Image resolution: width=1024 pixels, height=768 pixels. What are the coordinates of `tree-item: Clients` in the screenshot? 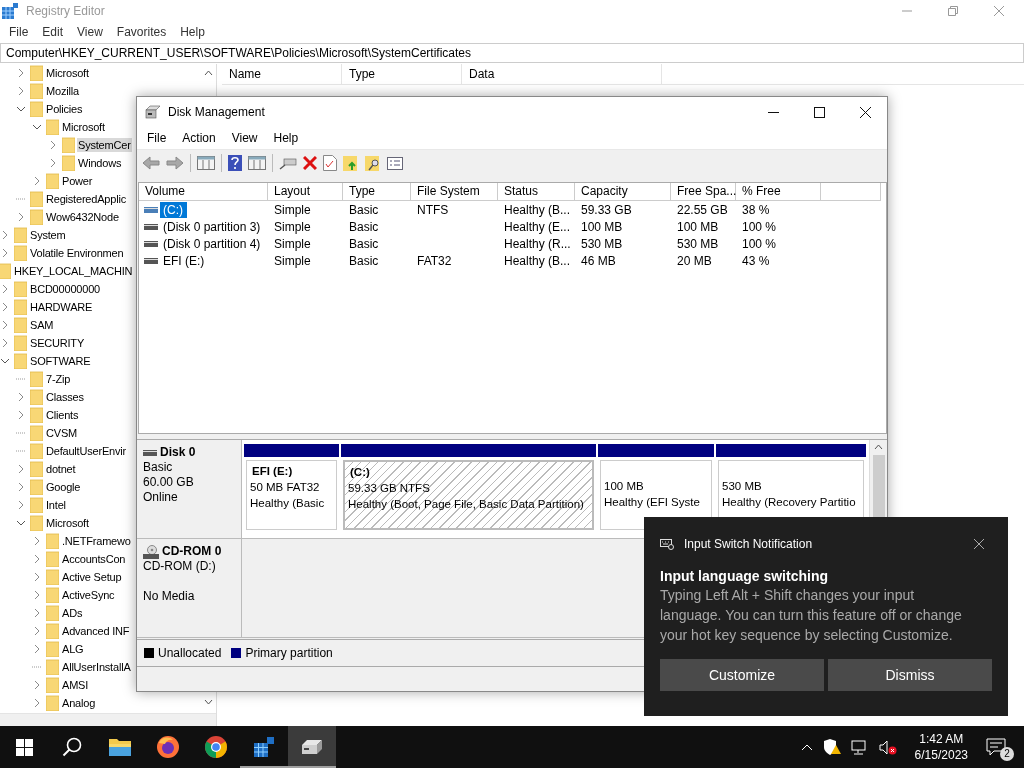 It's located at (62, 415).